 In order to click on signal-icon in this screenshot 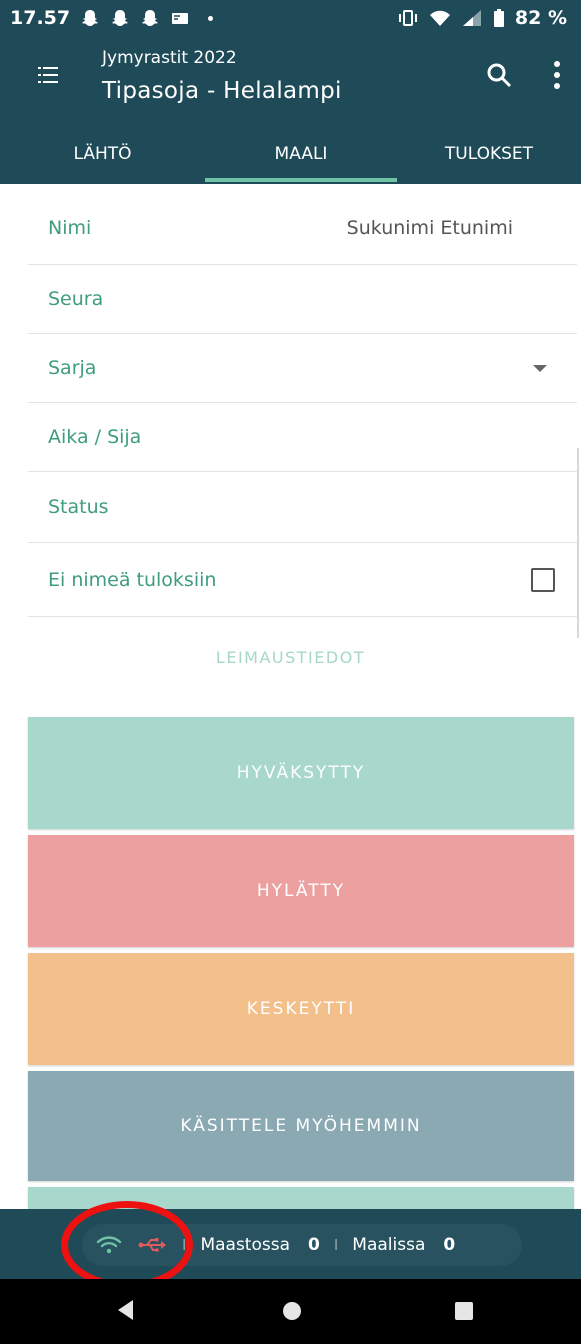, I will do `click(471, 18)`.